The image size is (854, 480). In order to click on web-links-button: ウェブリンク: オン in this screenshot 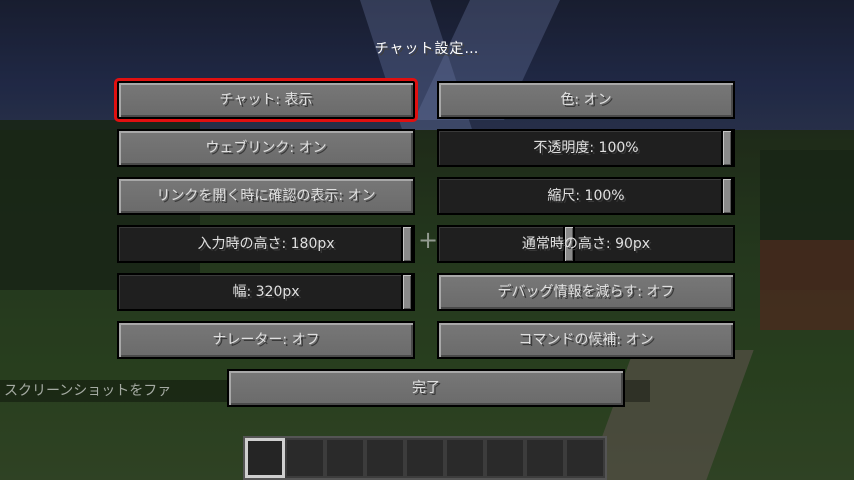, I will do `click(266, 148)`.